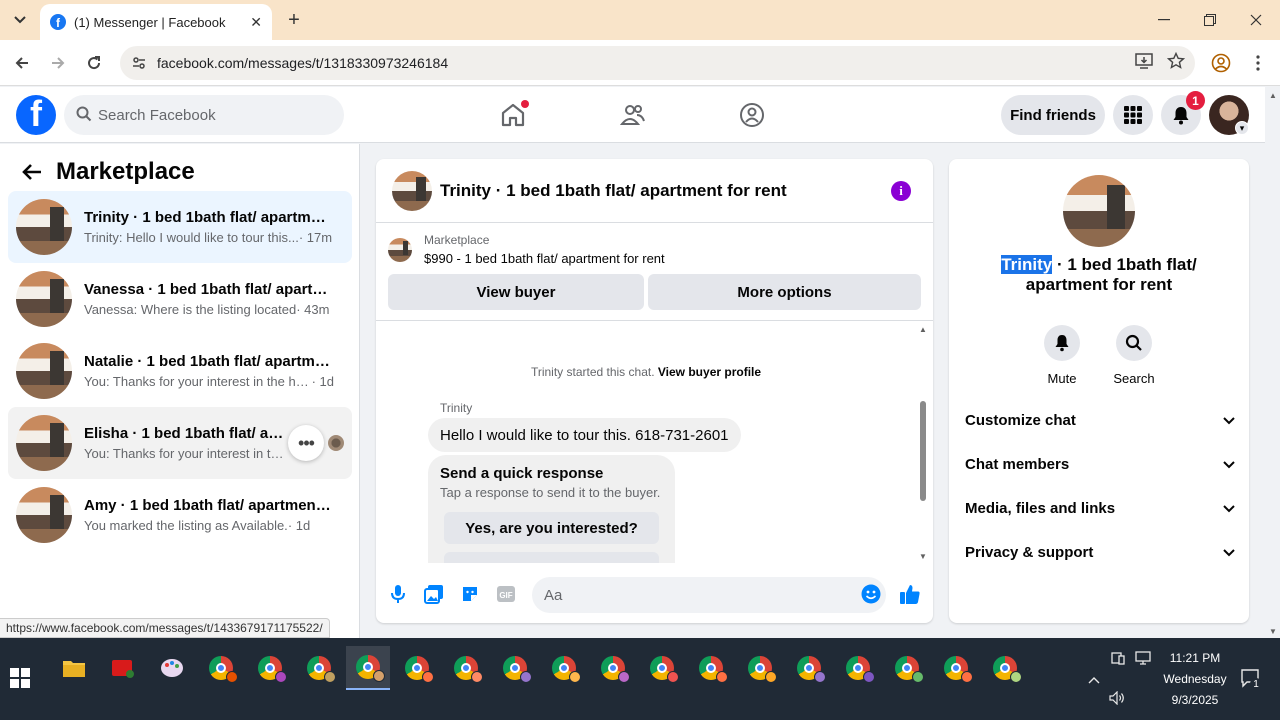  What do you see at coordinates (1100, 508) in the screenshot?
I see `media-files-links-section: Media, files and links` at bounding box center [1100, 508].